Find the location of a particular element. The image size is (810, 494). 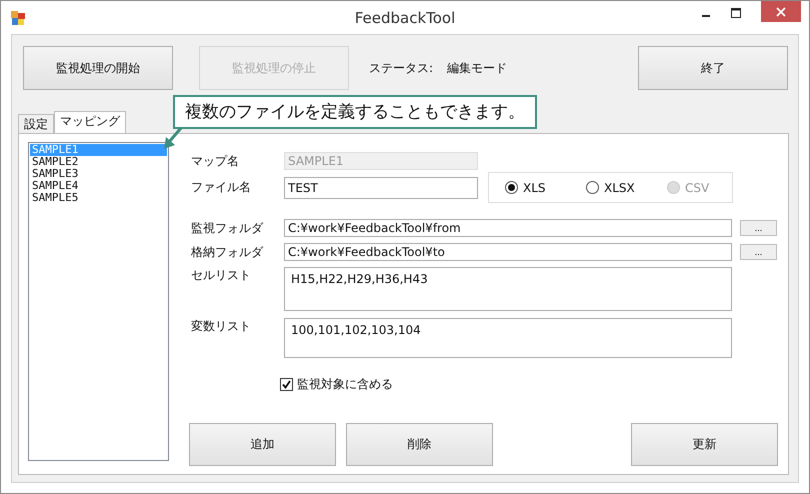

update-button: 更新 is located at coordinates (704, 444).